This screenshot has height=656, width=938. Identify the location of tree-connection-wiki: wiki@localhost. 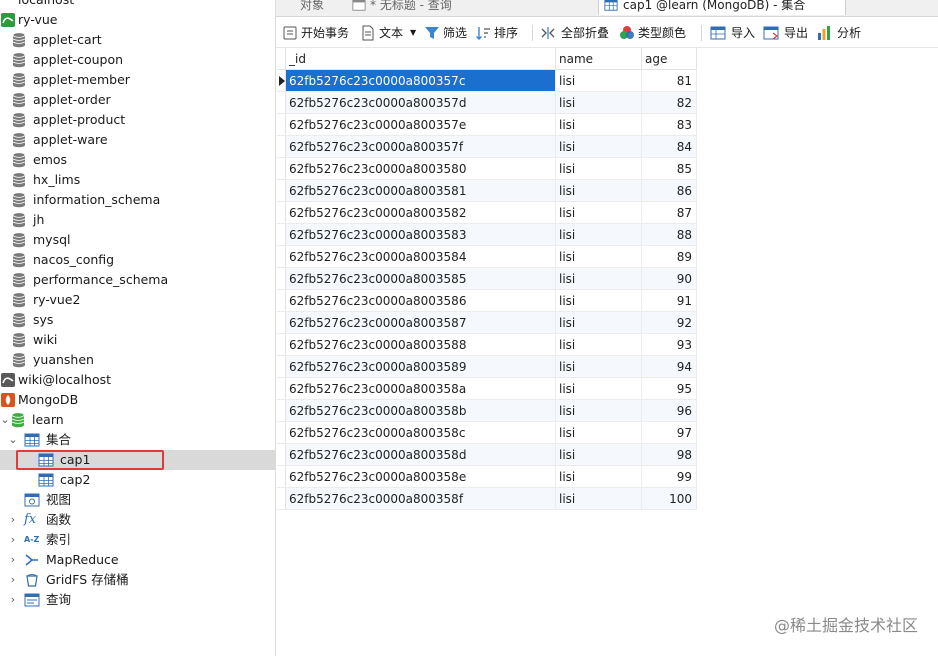
(137, 380).